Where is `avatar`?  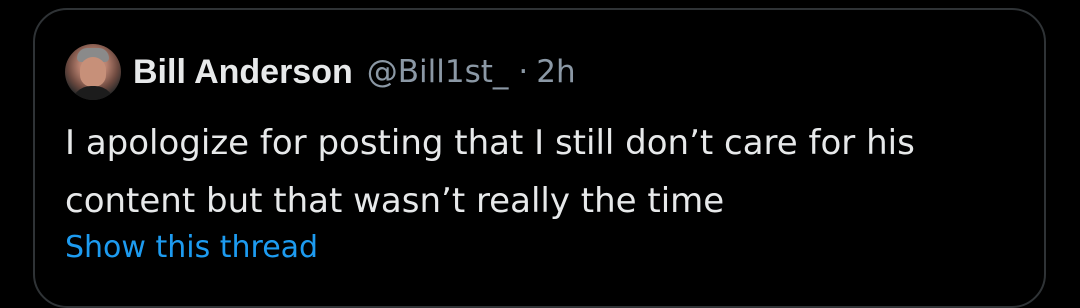 avatar is located at coordinates (93, 72).